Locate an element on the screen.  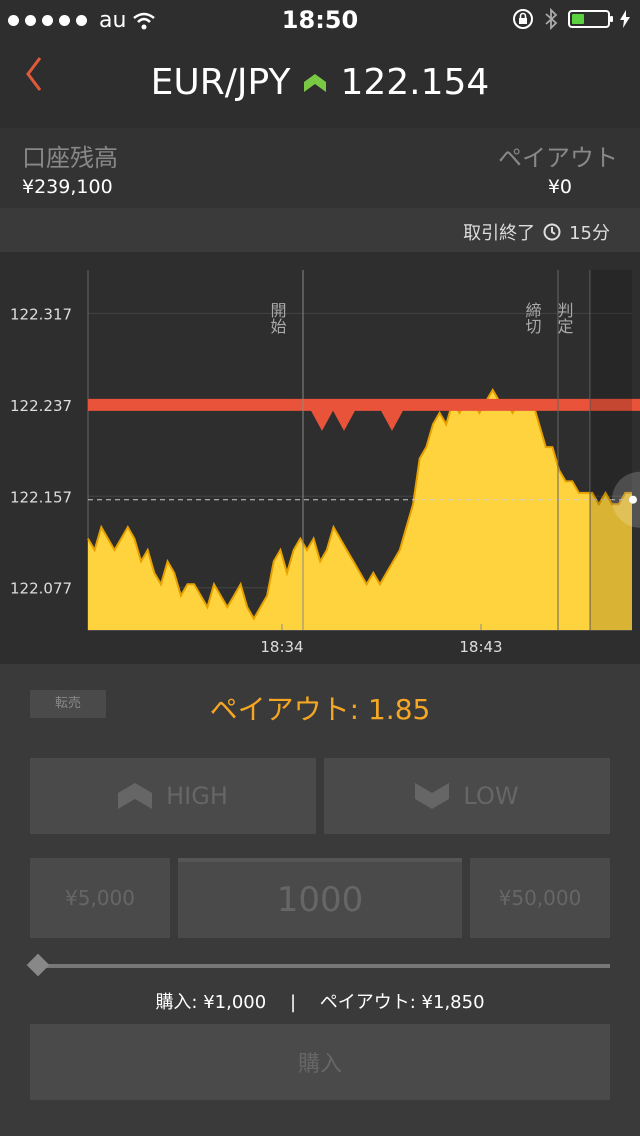
arrow-up-icon is located at coordinates (135, 796).